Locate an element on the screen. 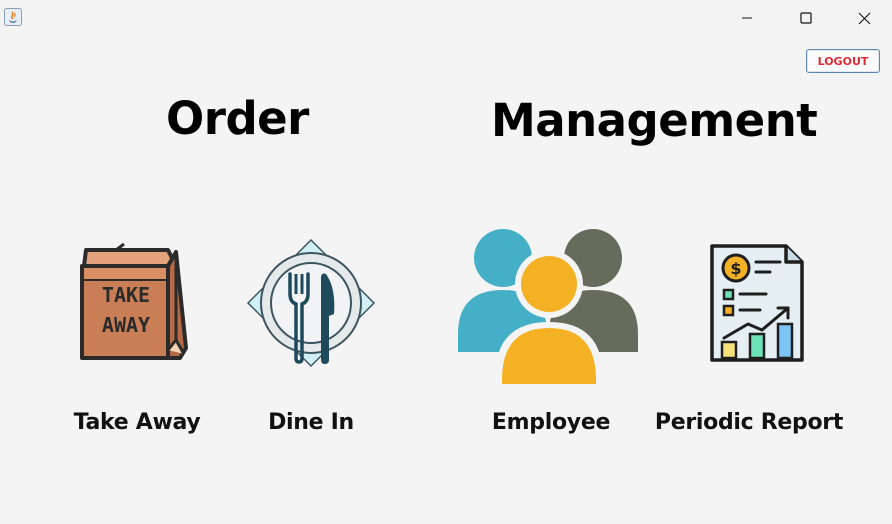 This screenshot has height=524, width=892. order-section-title: Order is located at coordinates (237, 118).